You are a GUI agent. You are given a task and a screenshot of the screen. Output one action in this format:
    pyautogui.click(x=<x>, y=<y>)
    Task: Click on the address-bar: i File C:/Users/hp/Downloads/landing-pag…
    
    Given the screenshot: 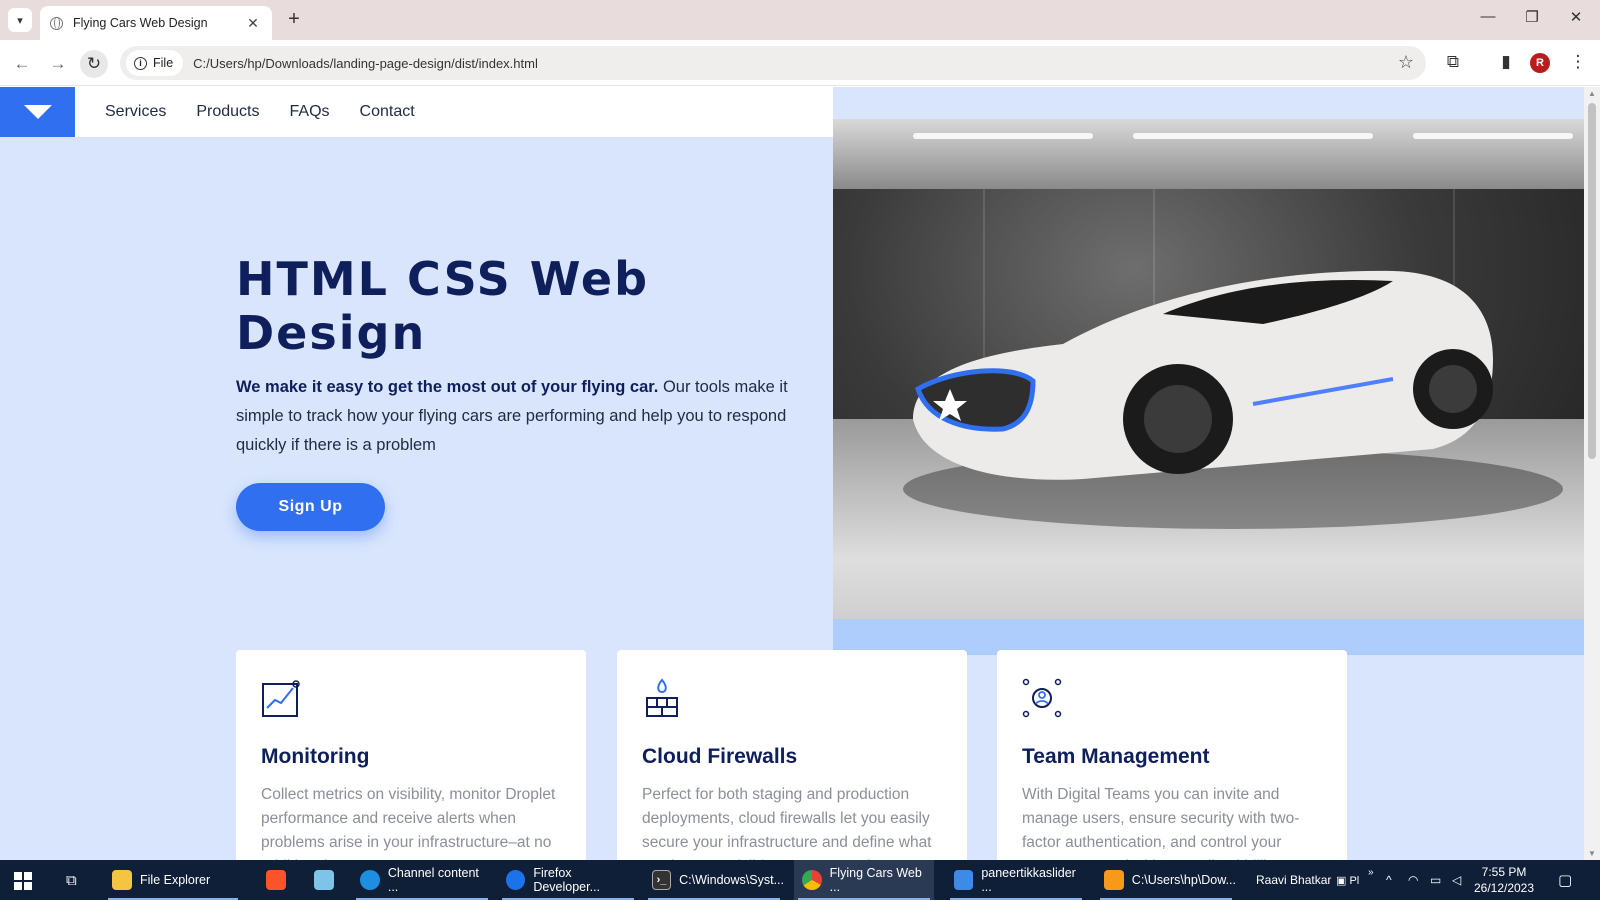 What is the action you would take?
    pyautogui.click(x=773, y=63)
    